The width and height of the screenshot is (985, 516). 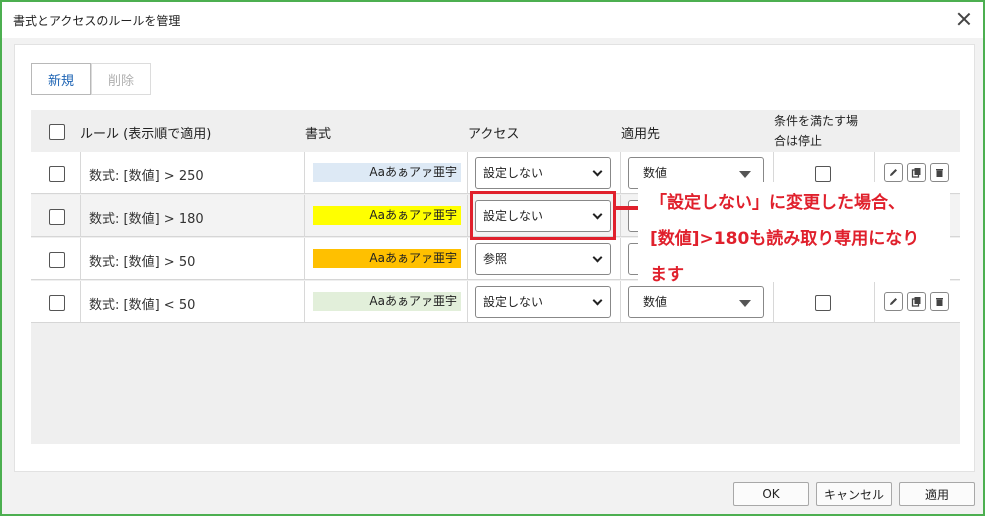 I want to click on annotation-line2: [数値]>180も読み取り専用になり, so click(x=785, y=239).